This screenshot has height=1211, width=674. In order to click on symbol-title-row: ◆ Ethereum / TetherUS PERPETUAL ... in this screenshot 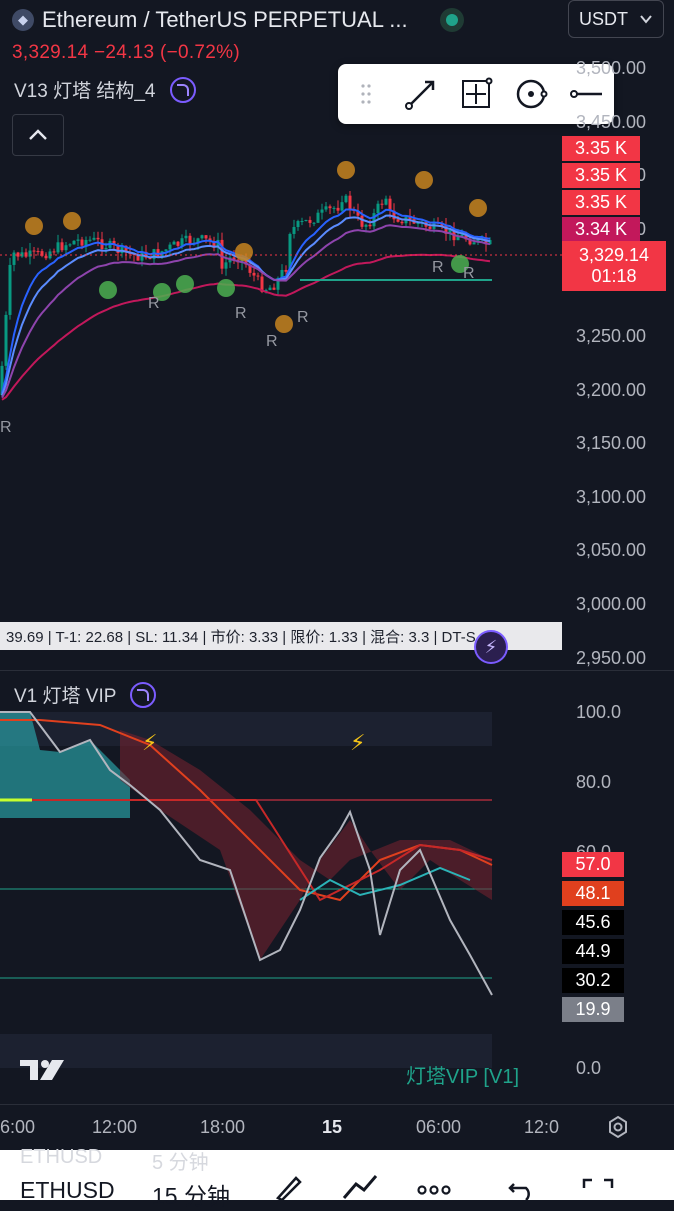, I will do `click(238, 20)`.